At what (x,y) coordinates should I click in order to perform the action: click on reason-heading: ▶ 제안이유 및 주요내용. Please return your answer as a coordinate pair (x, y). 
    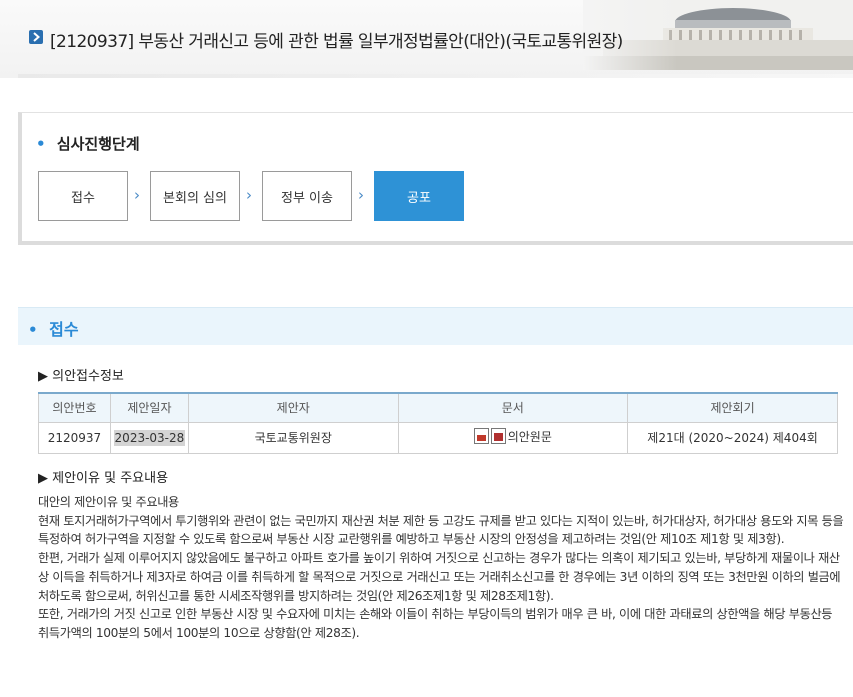
    Looking at the image, I should click on (103, 478).